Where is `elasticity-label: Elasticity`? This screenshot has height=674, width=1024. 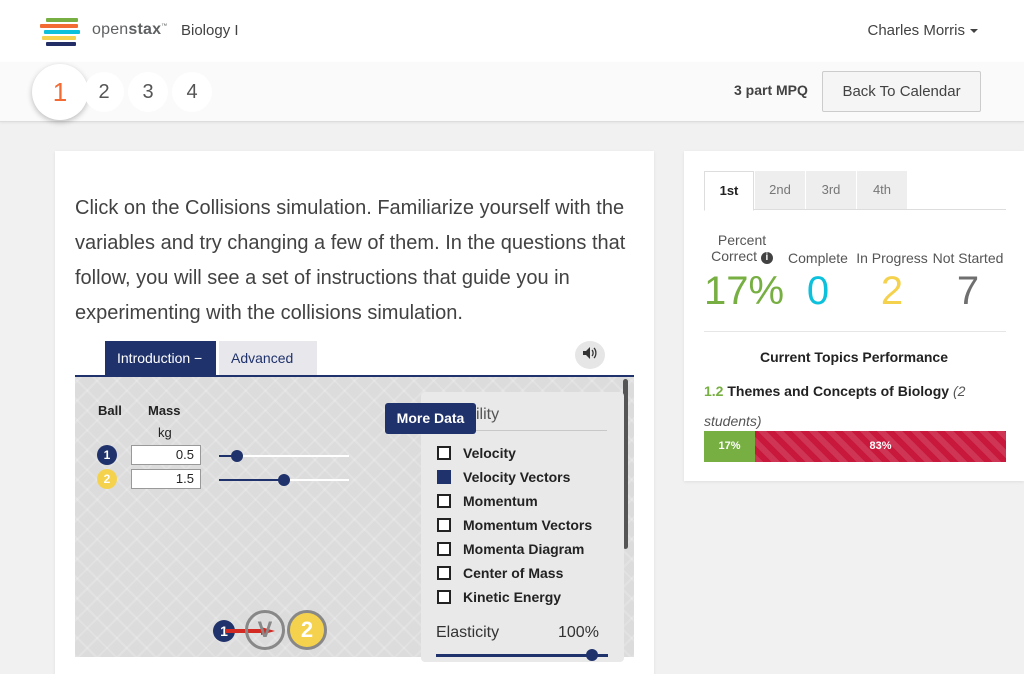
elasticity-label: Elasticity is located at coordinates (468, 632).